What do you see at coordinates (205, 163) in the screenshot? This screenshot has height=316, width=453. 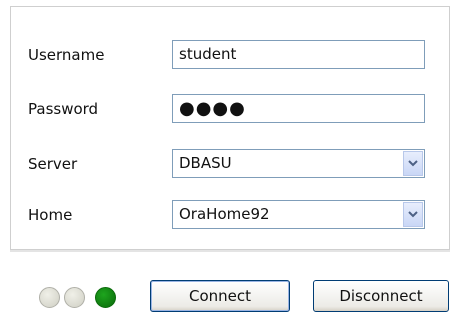 I see `server-value: DBASU` at bounding box center [205, 163].